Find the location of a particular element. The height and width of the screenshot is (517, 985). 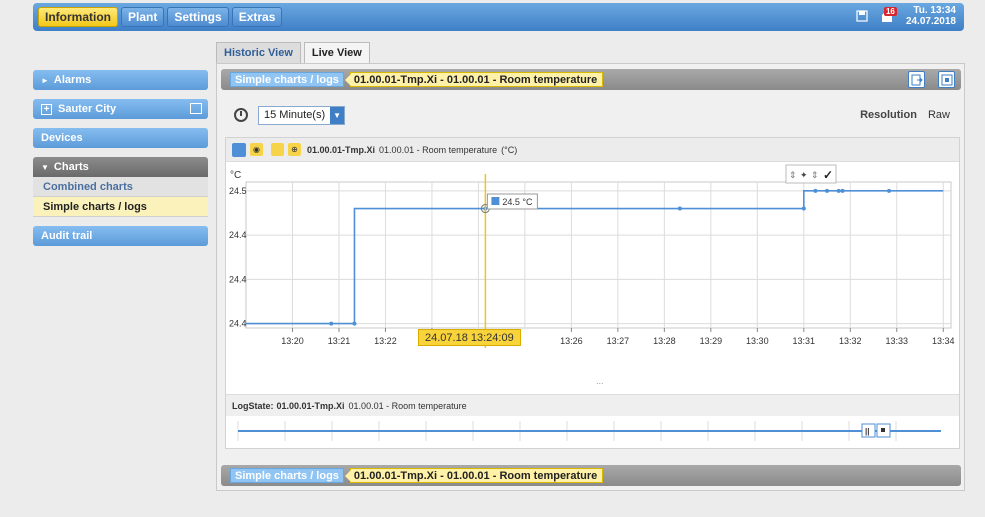

comment-icon is located at coordinates (277, 149).